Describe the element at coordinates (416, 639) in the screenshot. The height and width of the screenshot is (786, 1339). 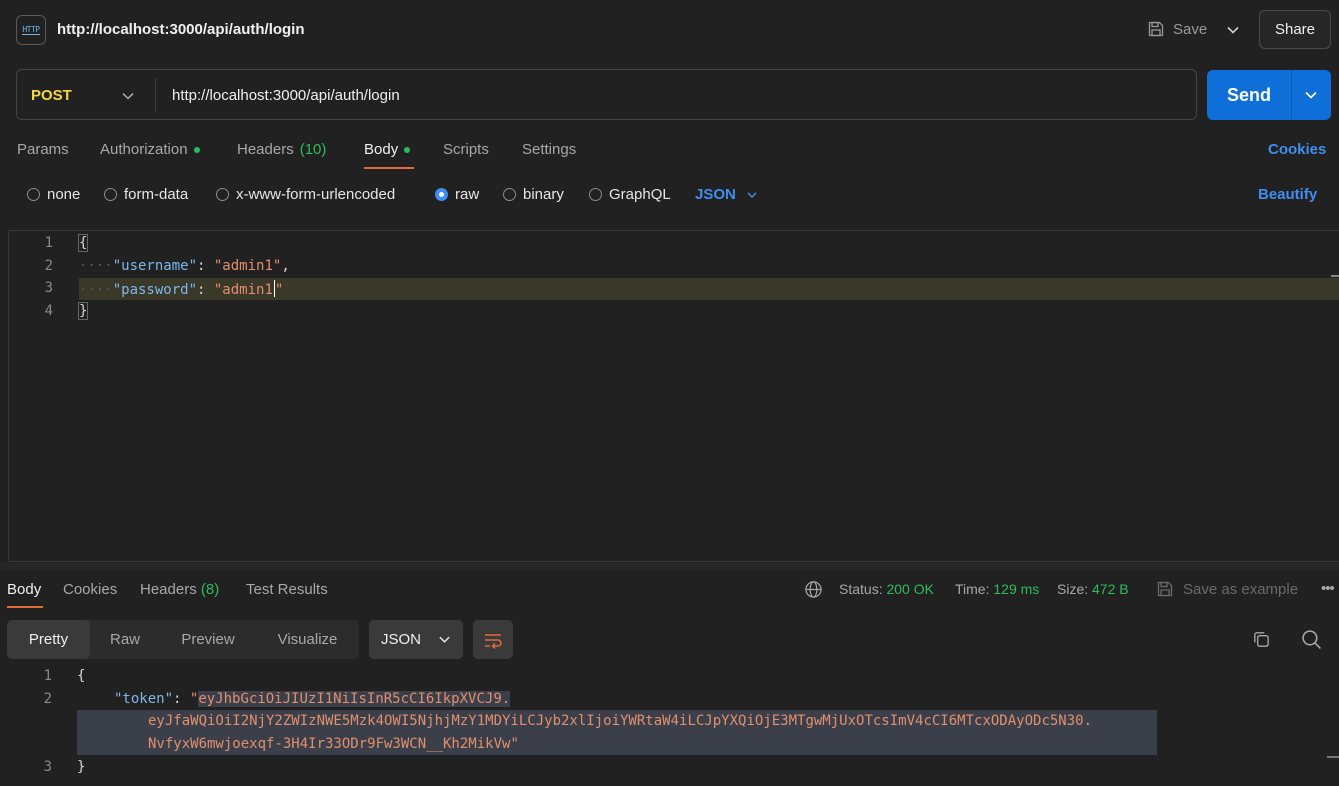
I see `response-format-select: JSON` at that location.